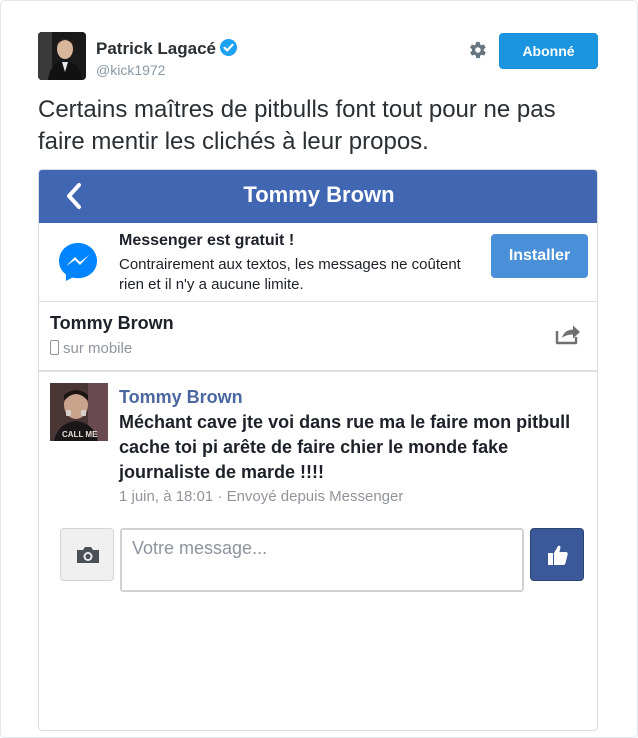 The image size is (638, 738). I want to click on contact-status: sur mobile, so click(91, 348).